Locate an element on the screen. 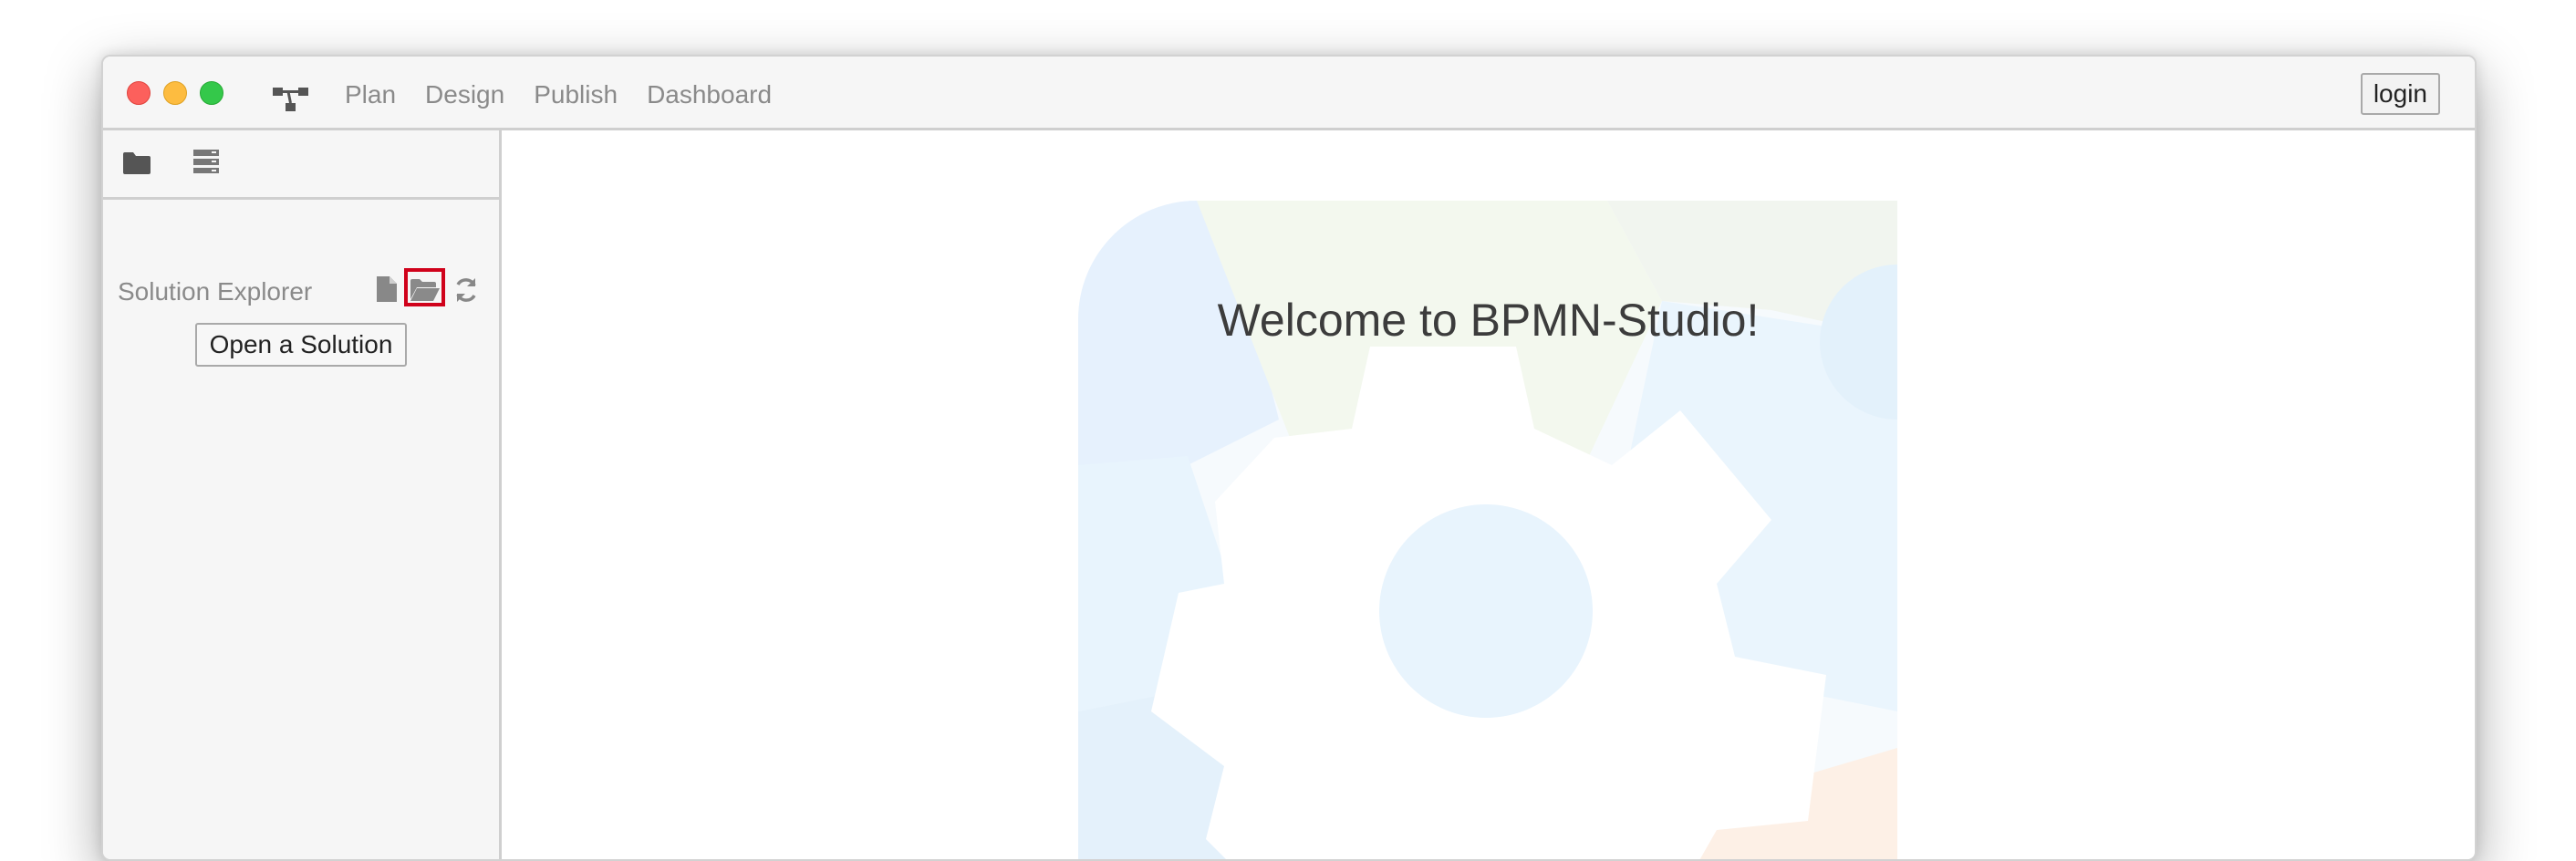 Image resolution: width=2576 pixels, height=861 pixels. nav-design: Design is located at coordinates (465, 95).